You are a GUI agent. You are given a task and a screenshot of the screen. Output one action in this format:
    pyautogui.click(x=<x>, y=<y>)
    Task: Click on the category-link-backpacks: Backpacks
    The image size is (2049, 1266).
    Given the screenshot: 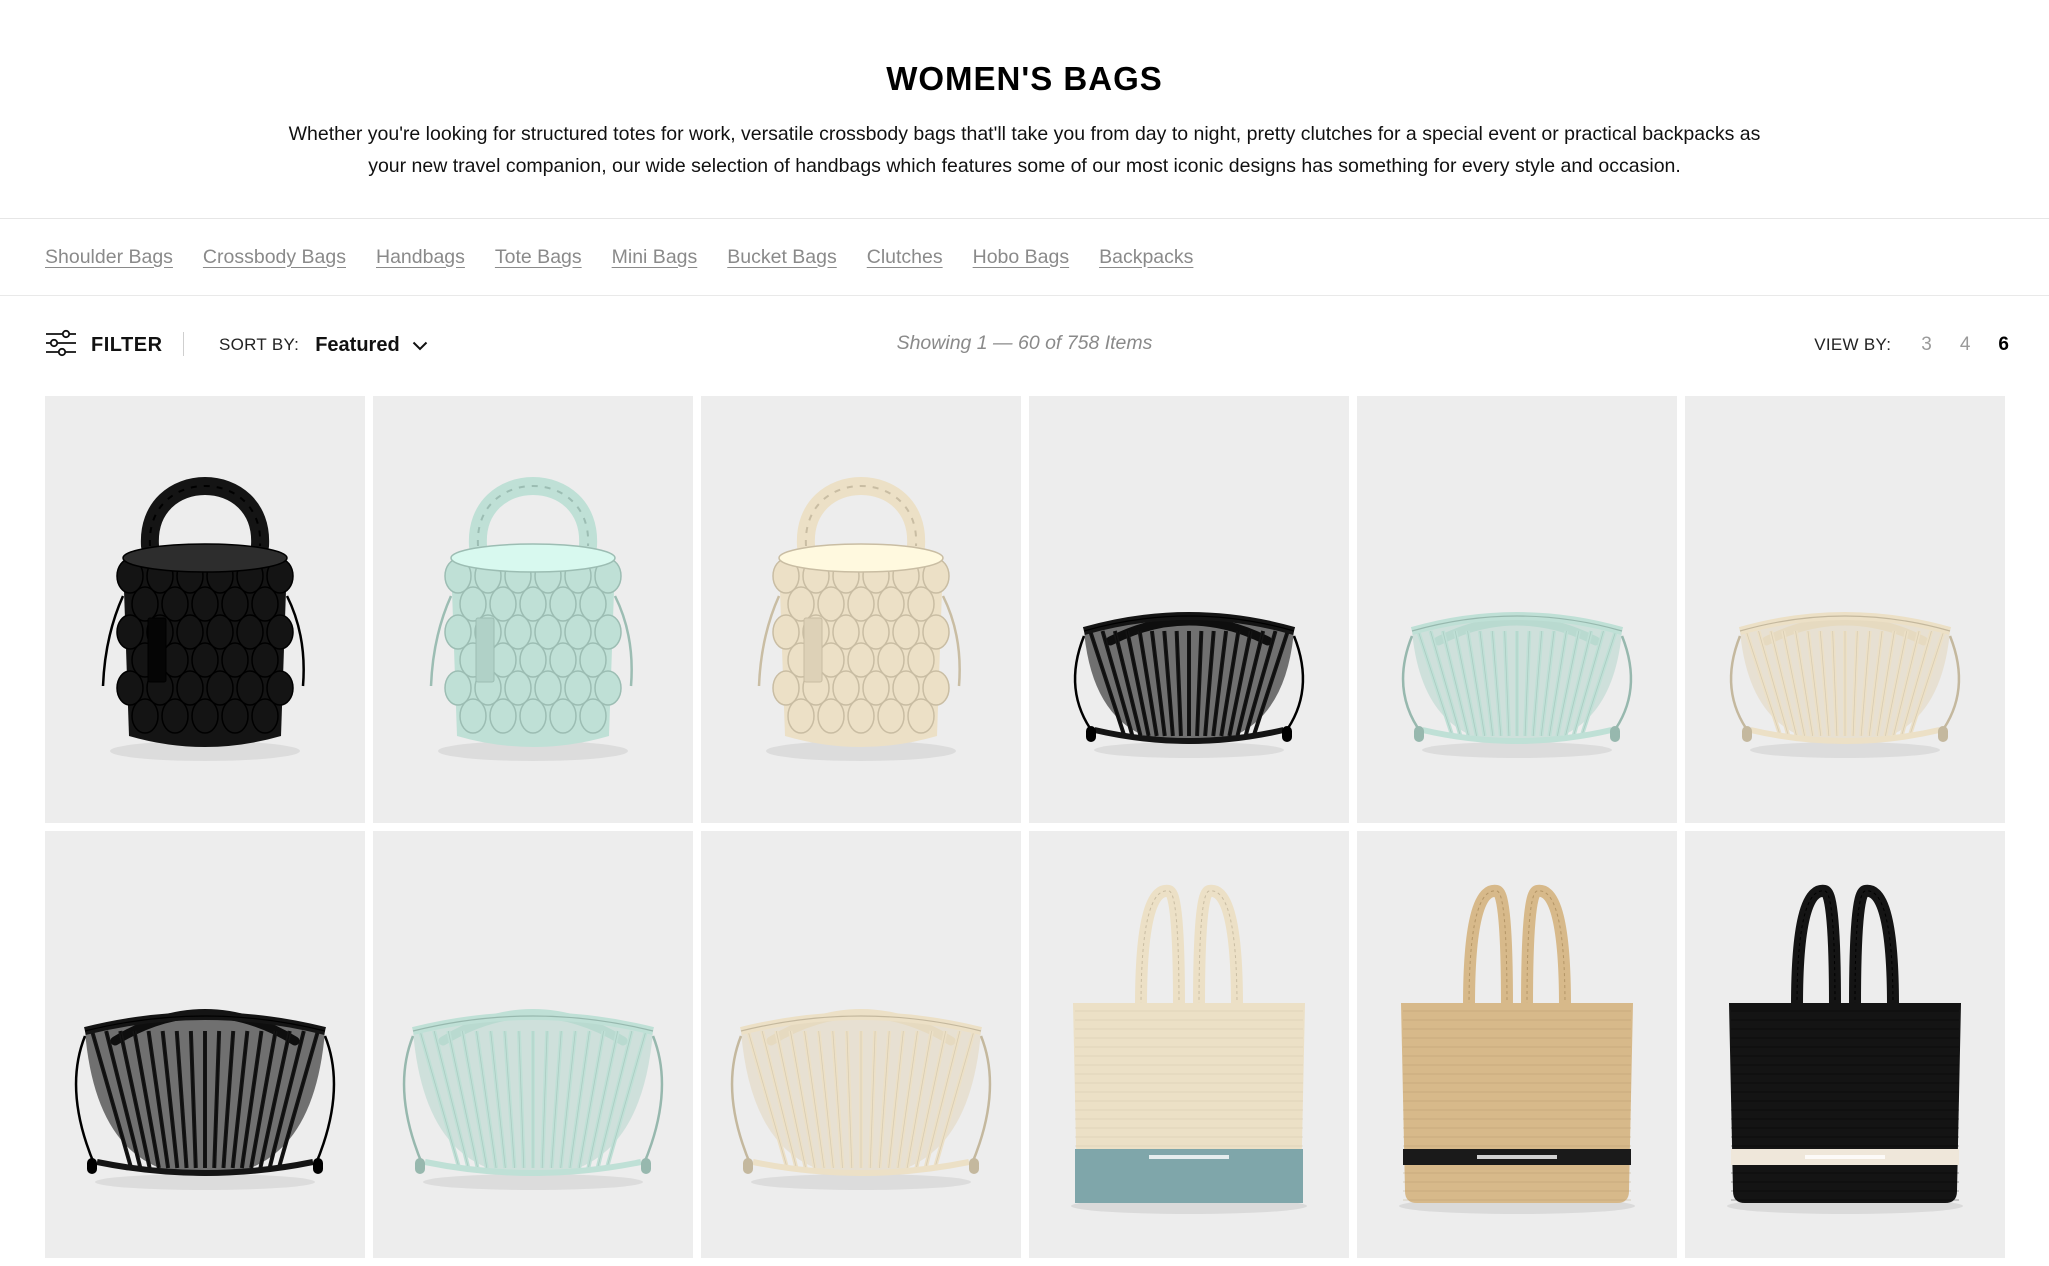 What is the action you would take?
    pyautogui.click(x=1146, y=257)
    